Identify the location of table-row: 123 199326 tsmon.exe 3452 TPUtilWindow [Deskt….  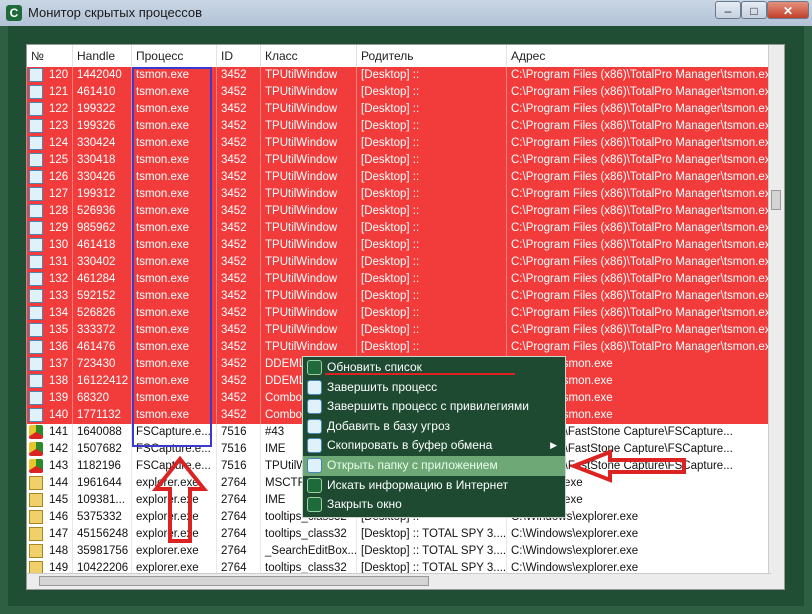
(399, 126).